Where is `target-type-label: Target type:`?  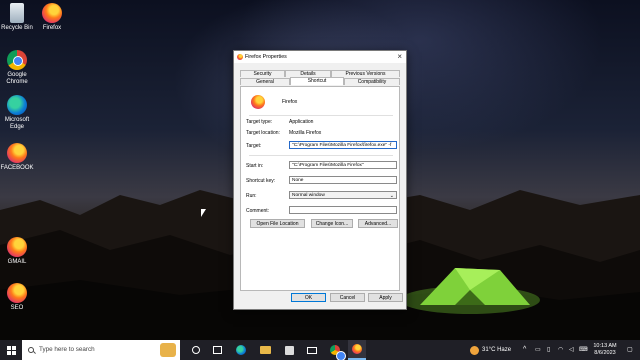
target-type-label: Target type: is located at coordinates (259, 122).